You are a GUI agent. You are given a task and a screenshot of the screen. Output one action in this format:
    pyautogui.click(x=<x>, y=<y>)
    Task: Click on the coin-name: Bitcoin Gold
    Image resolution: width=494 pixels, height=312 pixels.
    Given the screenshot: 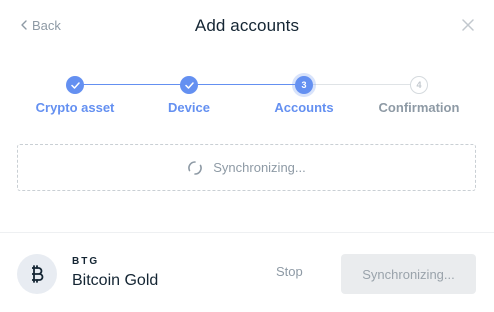 What is the action you would take?
    pyautogui.click(x=115, y=280)
    